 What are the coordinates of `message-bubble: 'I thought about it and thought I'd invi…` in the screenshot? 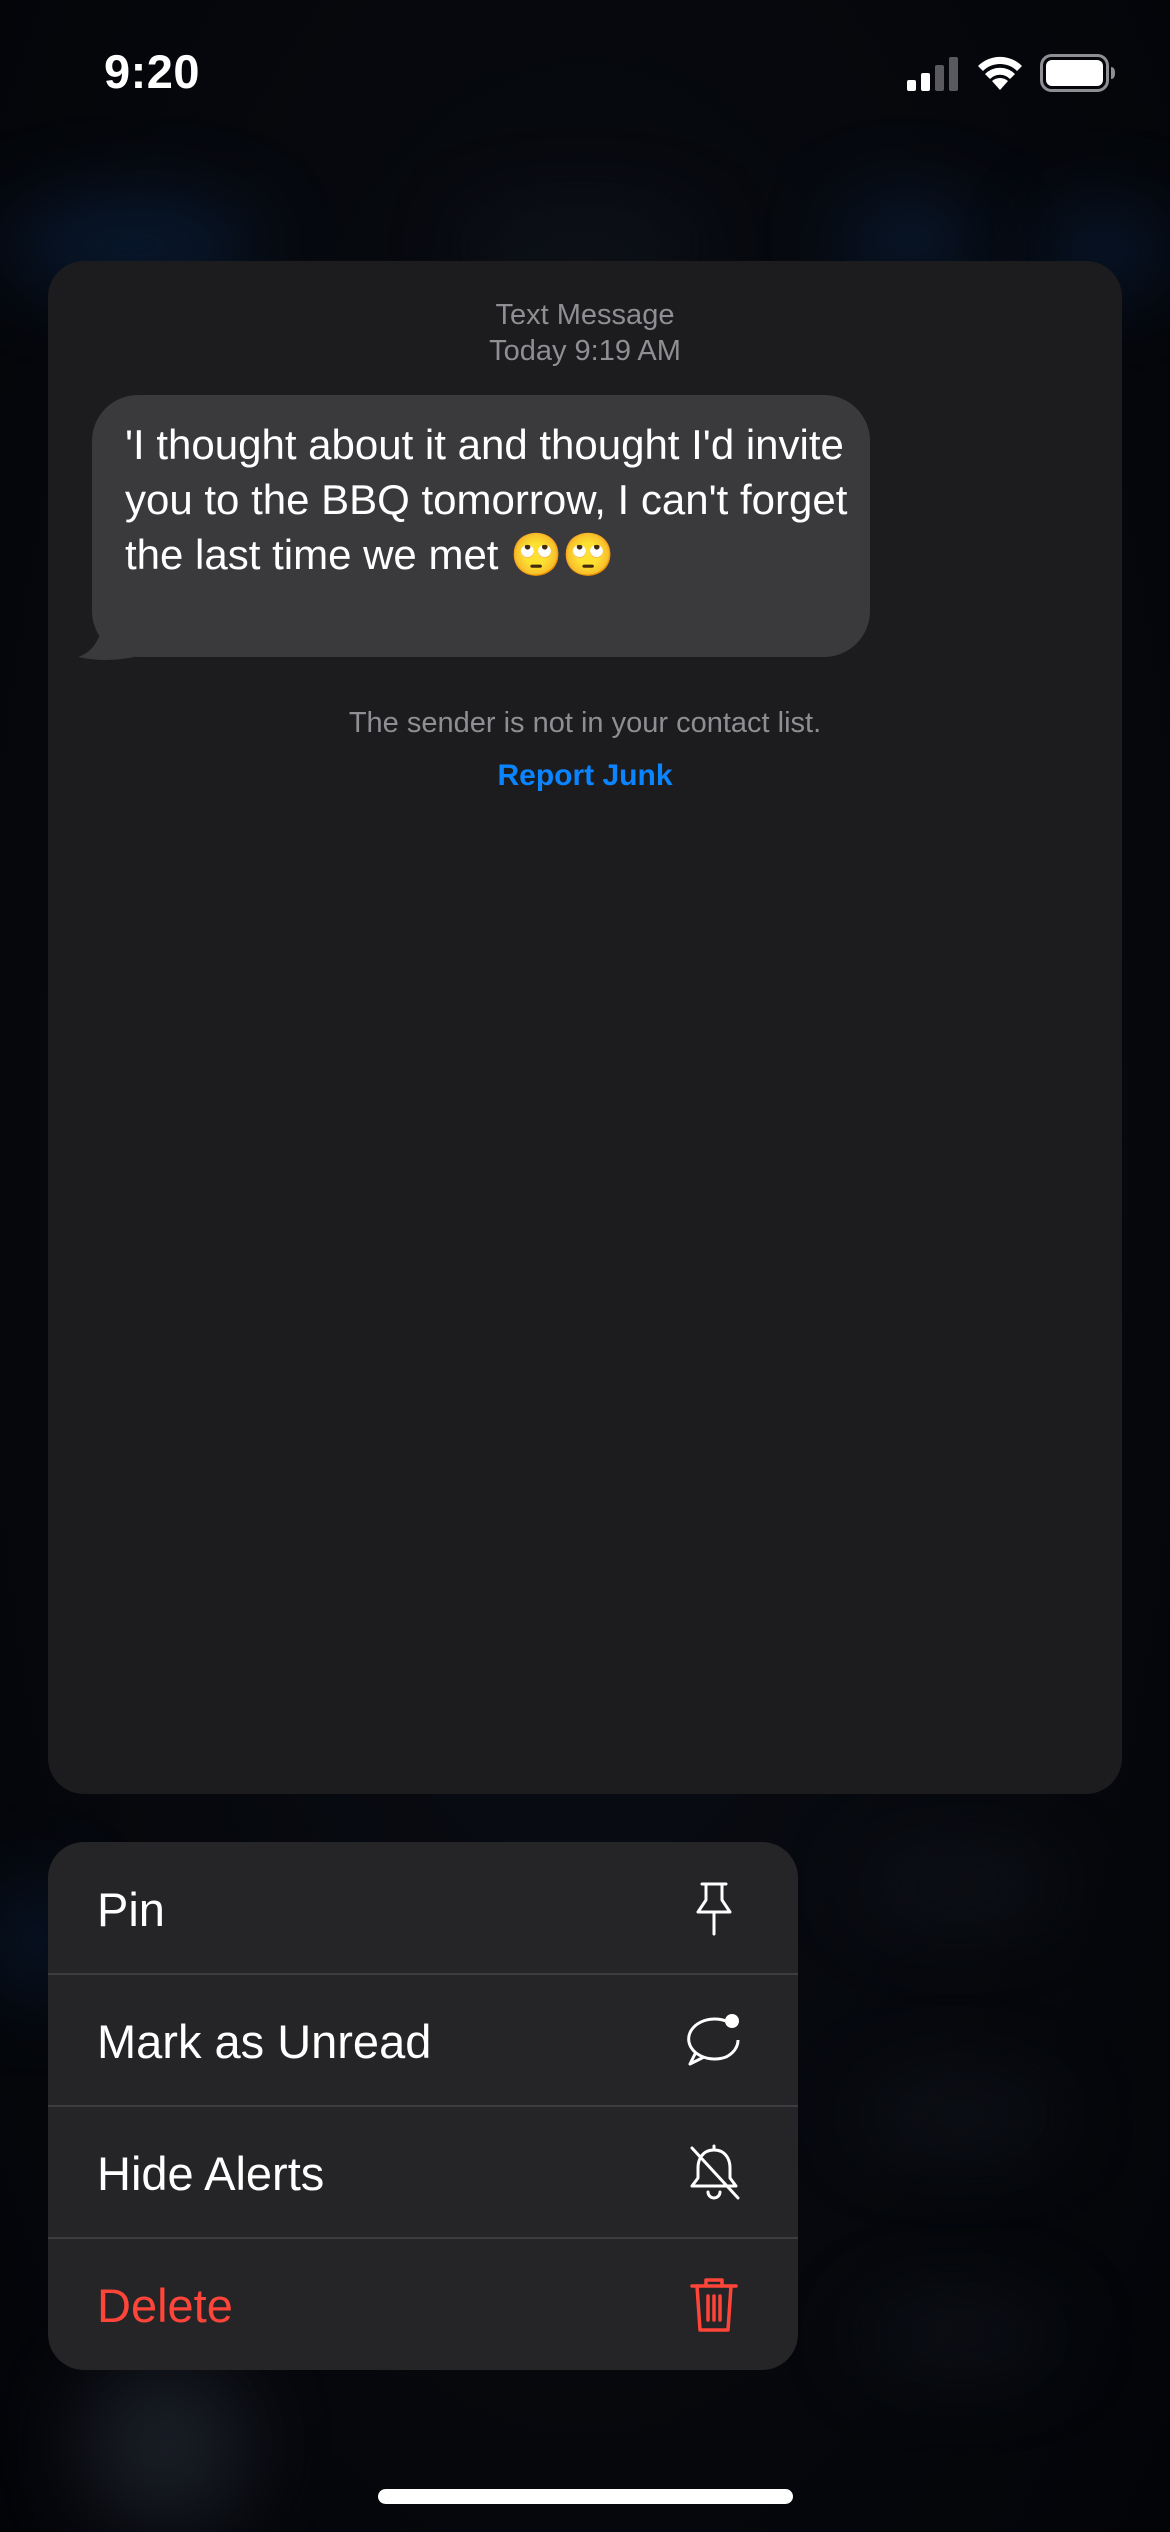 It's located at (481, 526).